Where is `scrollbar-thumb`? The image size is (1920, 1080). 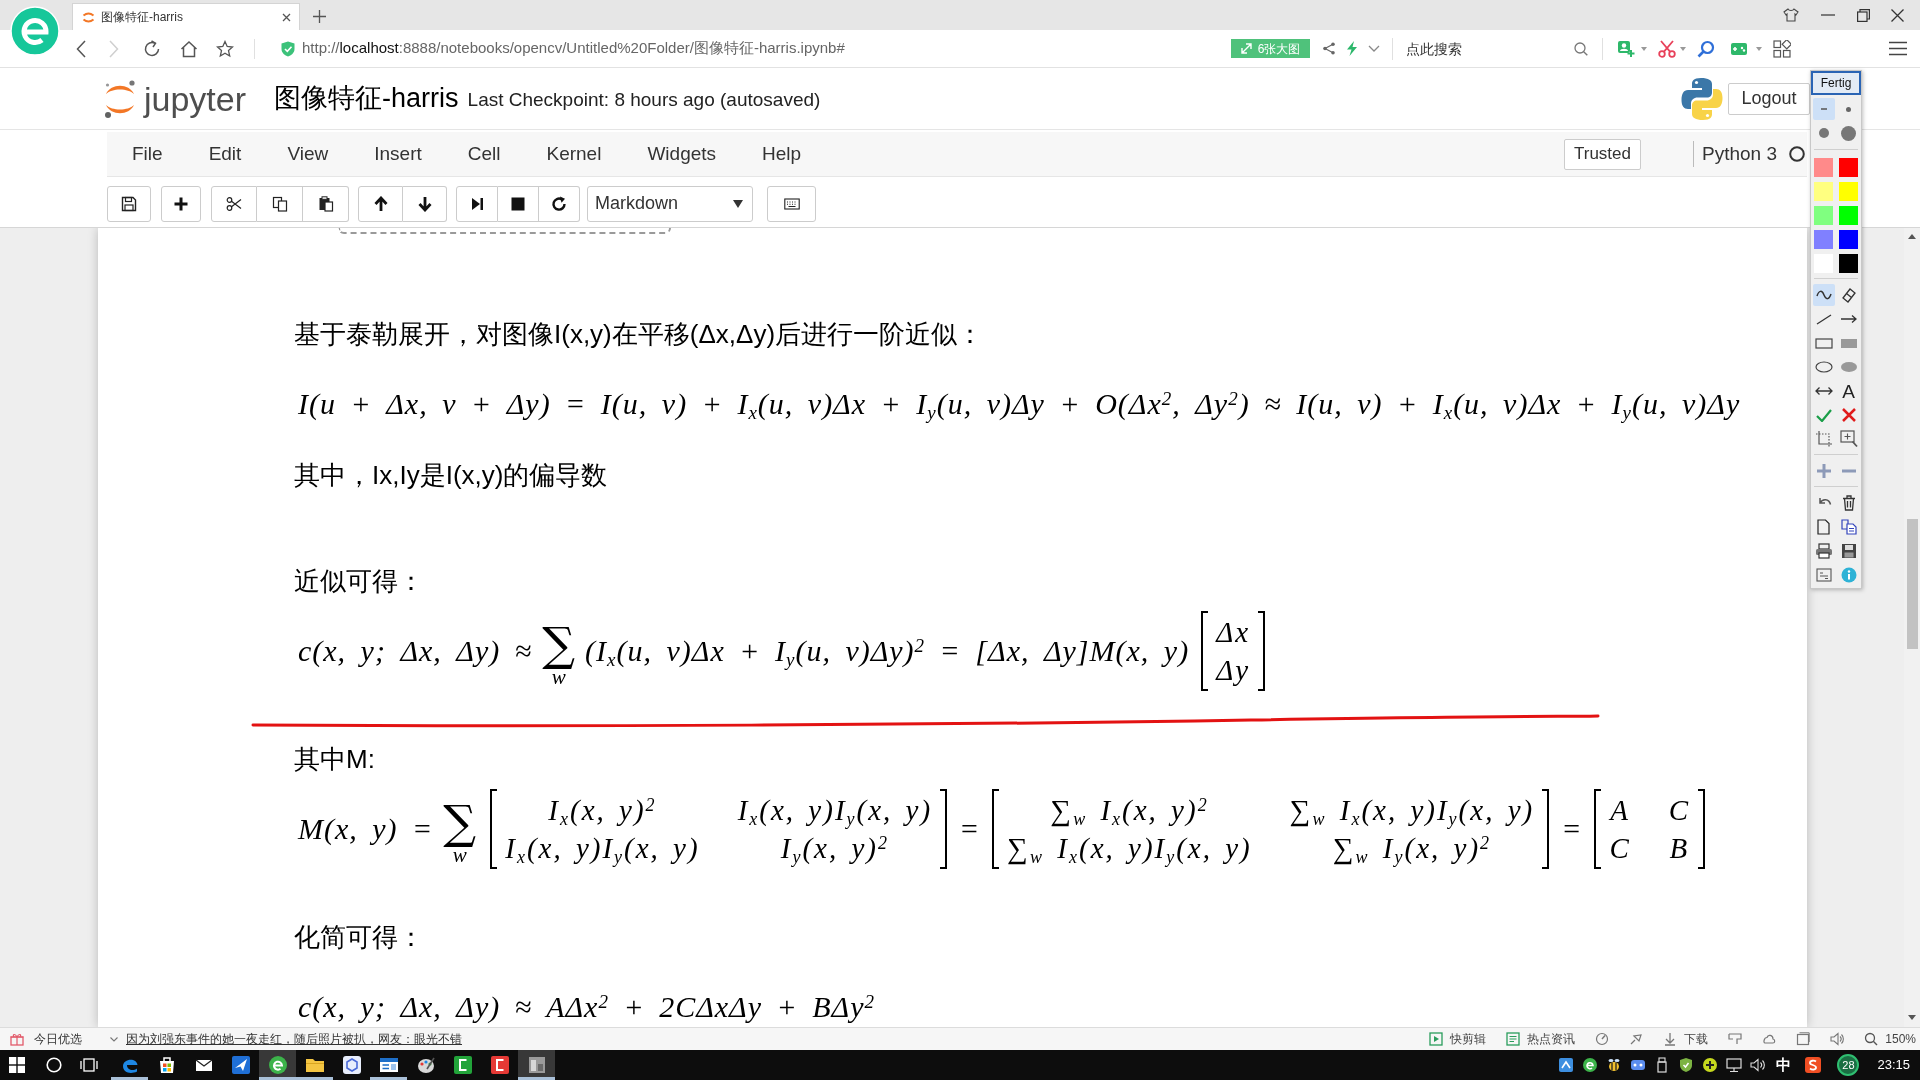
scrollbar-thumb is located at coordinates (1912, 584).